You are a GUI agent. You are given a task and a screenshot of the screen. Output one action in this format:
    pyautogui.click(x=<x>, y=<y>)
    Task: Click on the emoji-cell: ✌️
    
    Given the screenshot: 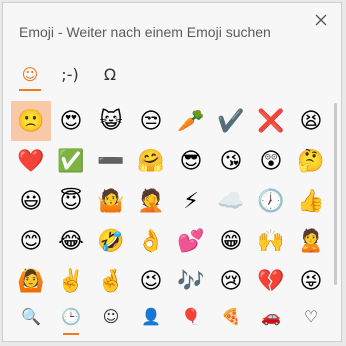 What is the action you would take?
    pyautogui.click(x=71, y=281)
    